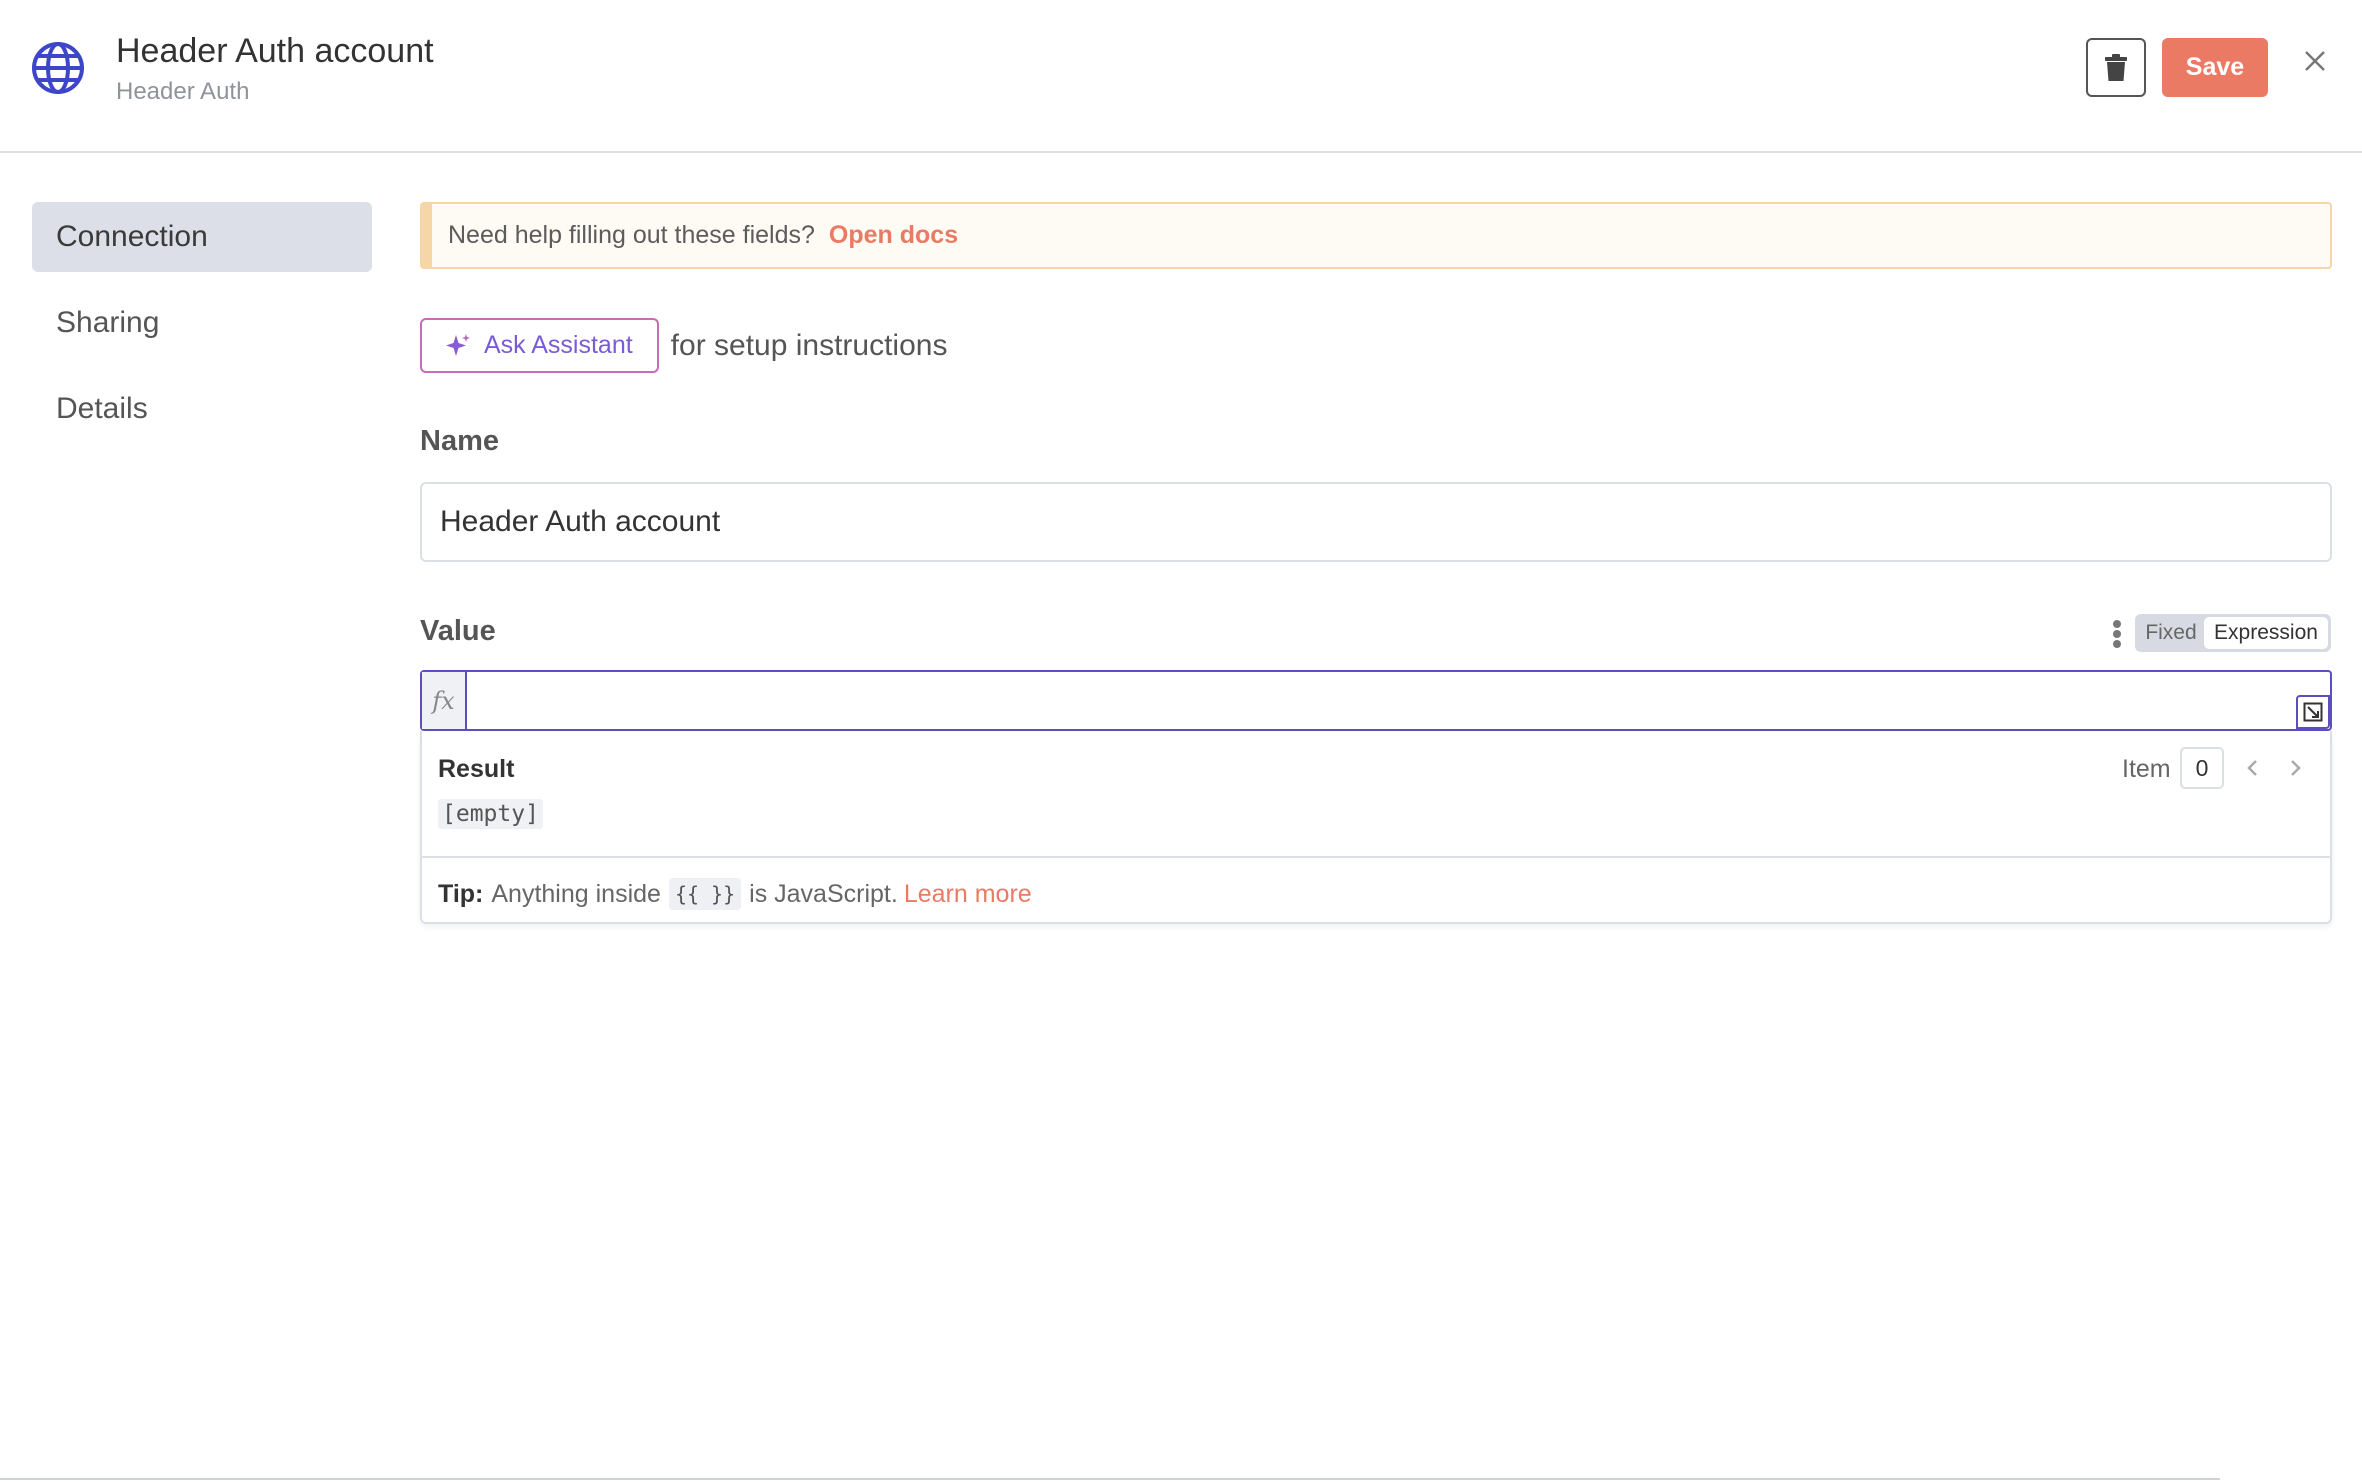 The image size is (2362, 1482). What do you see at coordinates (1376, 857) in the screenshot?
I see `result-divider` at bounding box center [1376, 857].